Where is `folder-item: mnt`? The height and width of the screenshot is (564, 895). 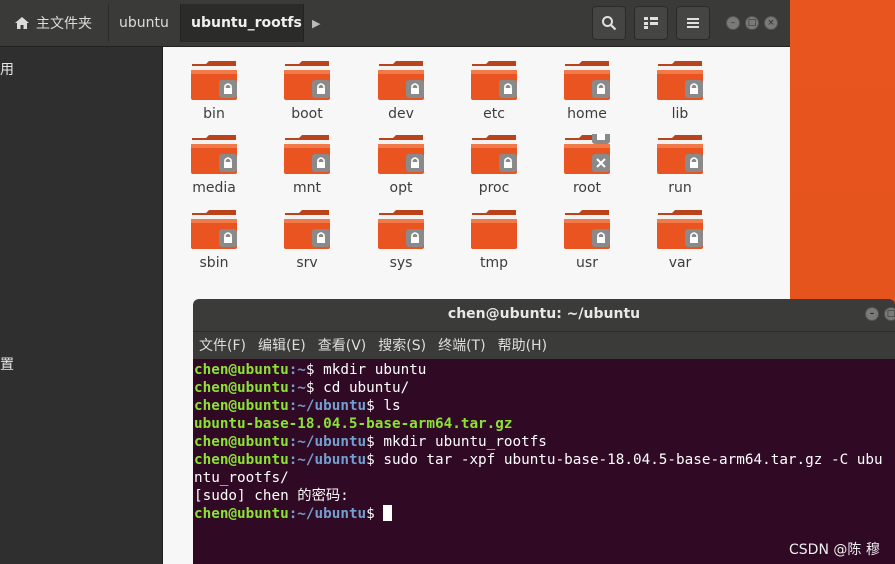 folder-item: mnt is located at coordinates (307, 165).